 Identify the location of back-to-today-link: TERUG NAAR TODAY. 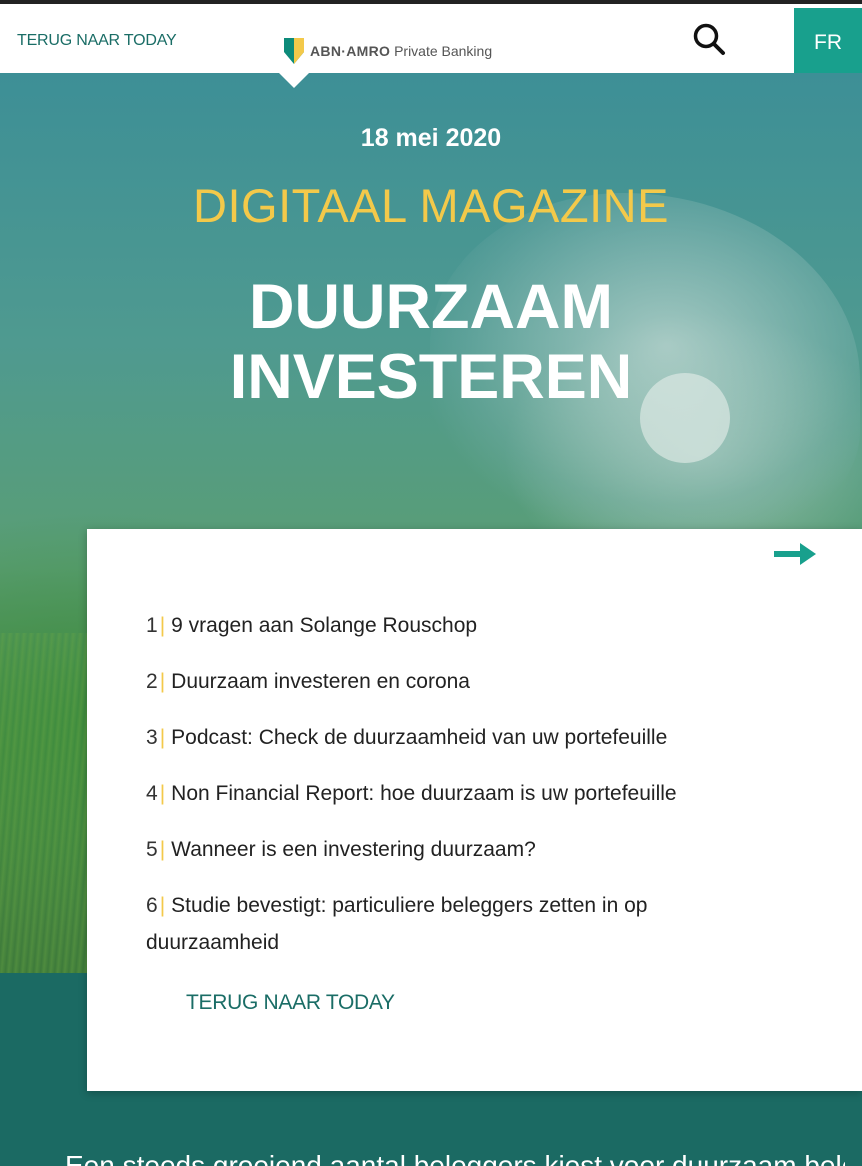
(97, 41).